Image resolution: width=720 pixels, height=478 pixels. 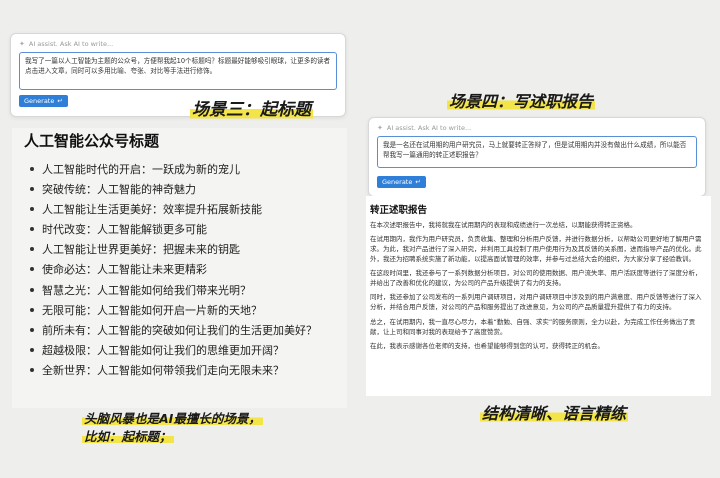 What do you see at coordinates (554, 413) in the screenshot?
I see `annotation-structure: 结构清晰、语言精练` at bounding box center [554, 413].